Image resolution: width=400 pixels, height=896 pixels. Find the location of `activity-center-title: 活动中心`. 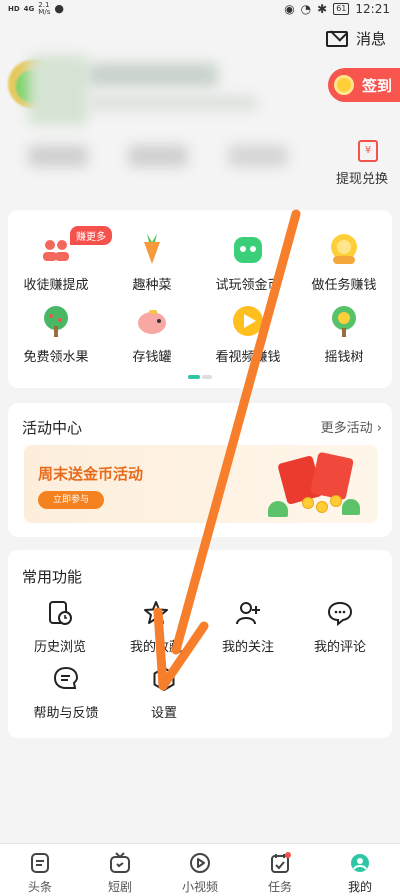

activity-center-title: 活动中心 is located at coordinates (52, 428).